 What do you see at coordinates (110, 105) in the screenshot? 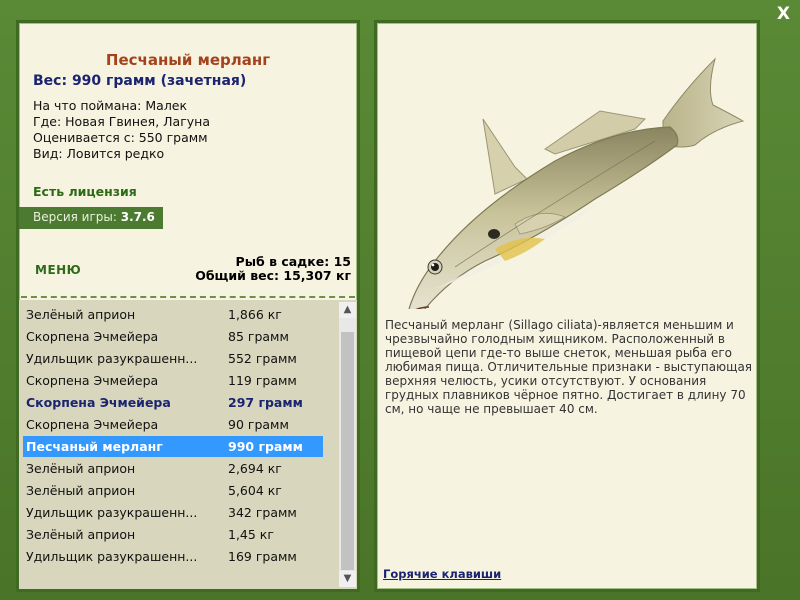
I see `bait-info: На что поймана: Малек` at bounding box center [110, 105].